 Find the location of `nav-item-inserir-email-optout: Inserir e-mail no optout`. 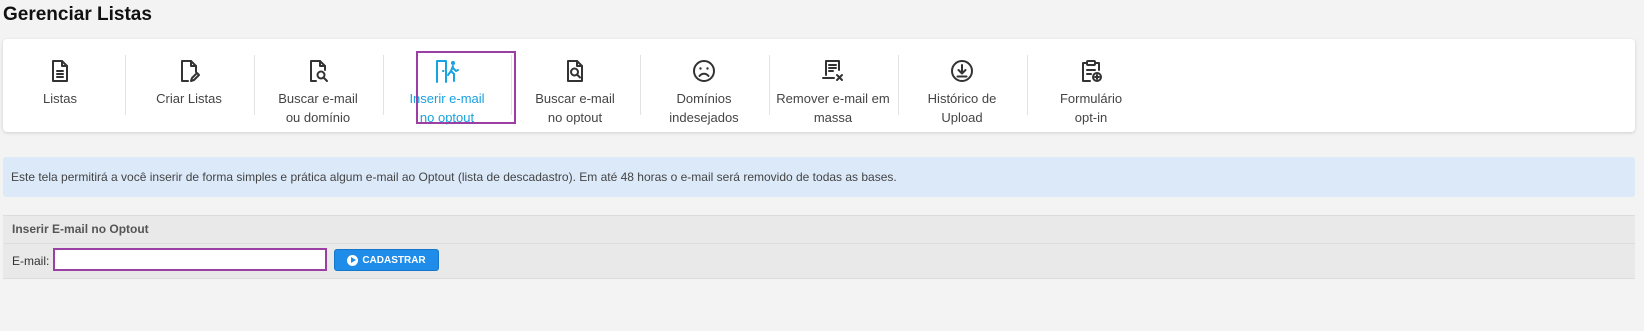

nav-item-inserir-email-optout: Inserir e-mail no optout is located at coordinates (447, 85).